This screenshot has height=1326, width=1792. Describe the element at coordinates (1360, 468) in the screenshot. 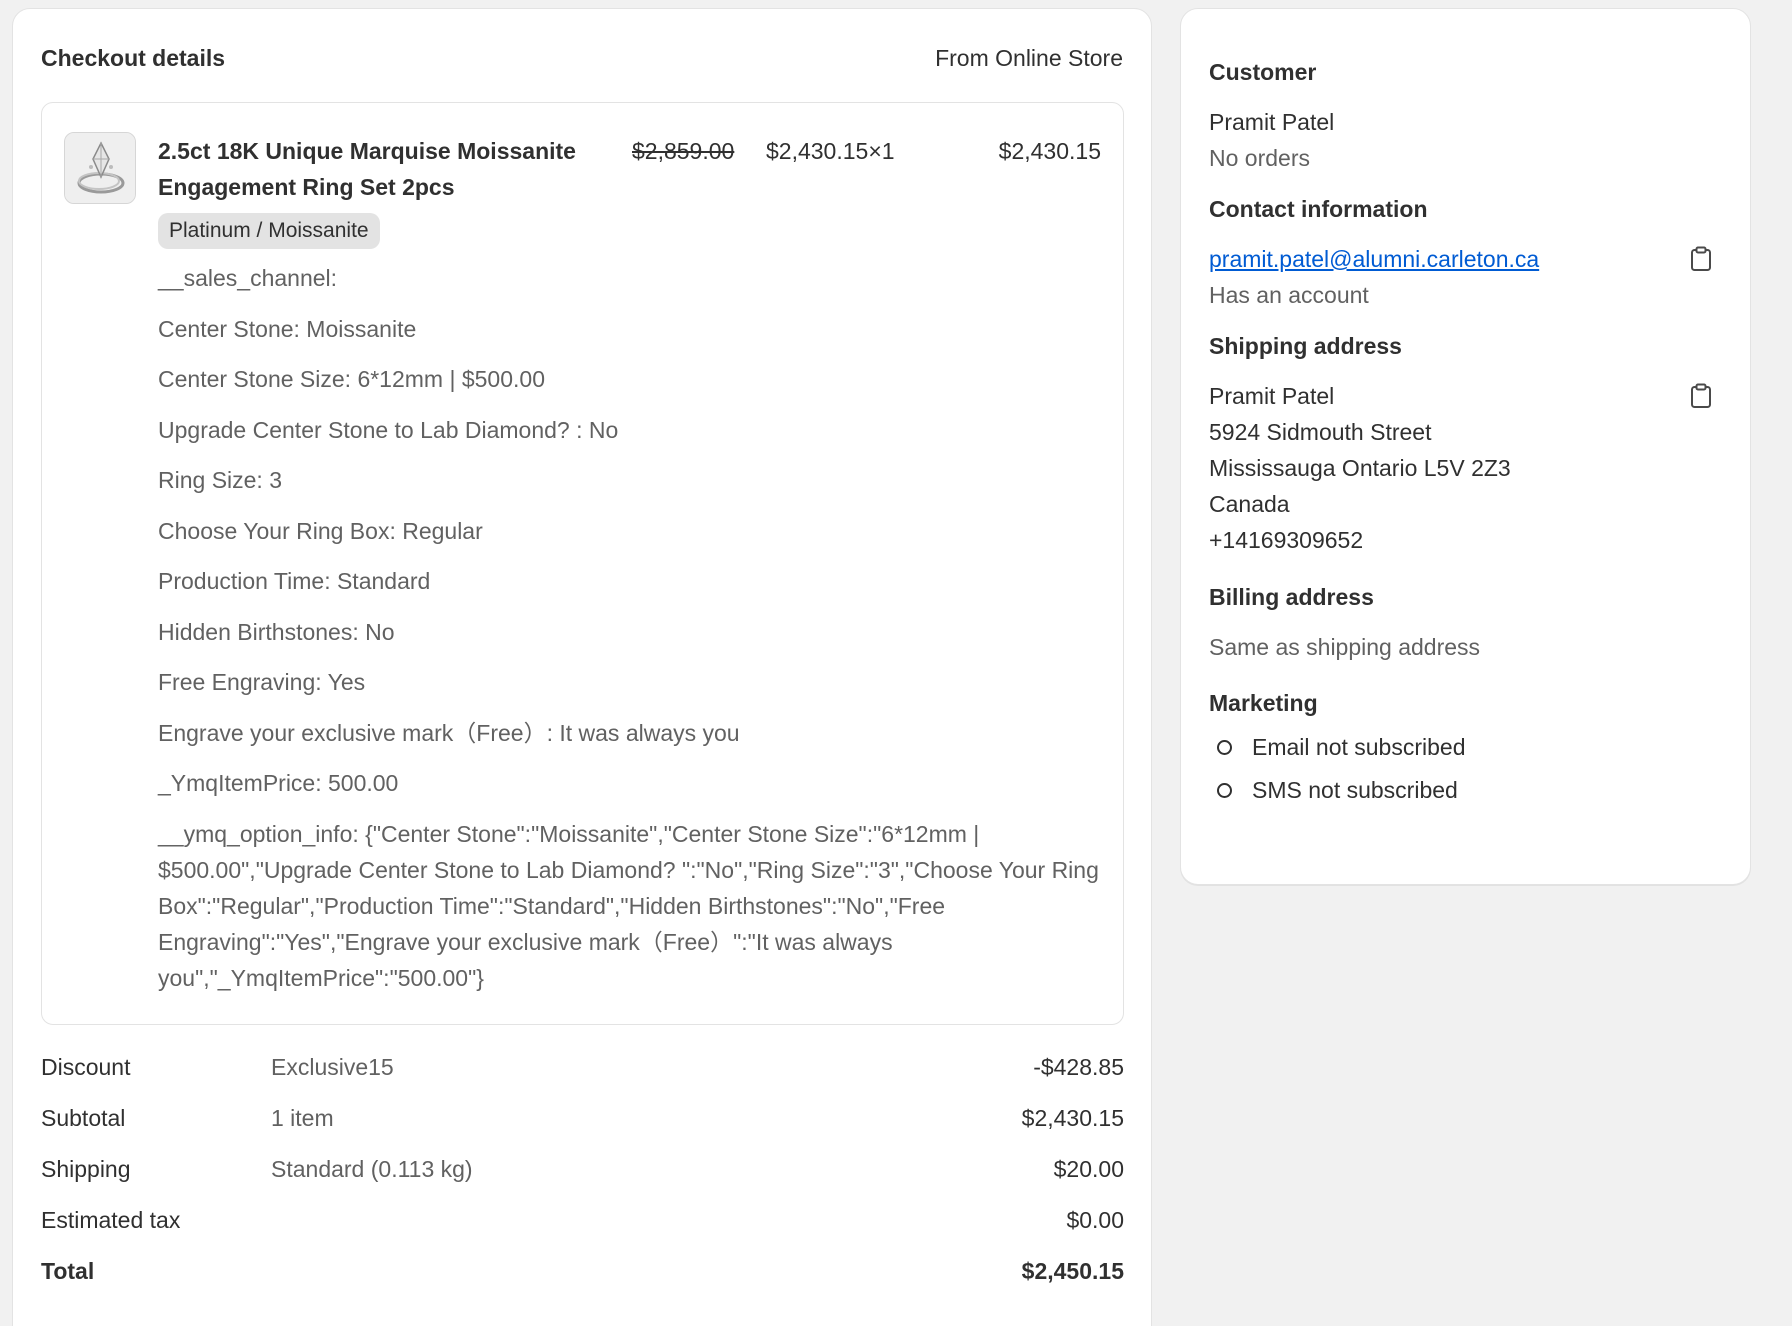

I see `address-line: Mississauga Ontario L5V 2Z3` at that location.